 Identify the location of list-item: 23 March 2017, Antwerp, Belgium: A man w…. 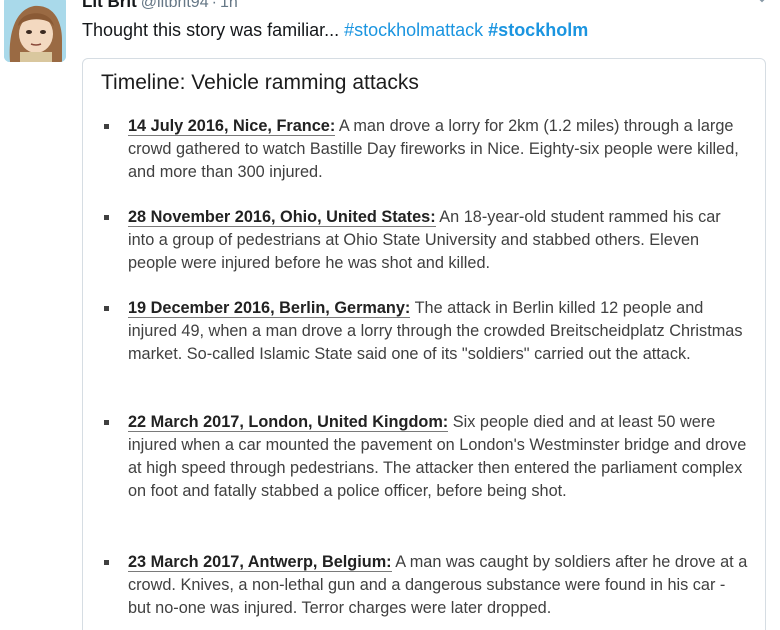
(426, 585).